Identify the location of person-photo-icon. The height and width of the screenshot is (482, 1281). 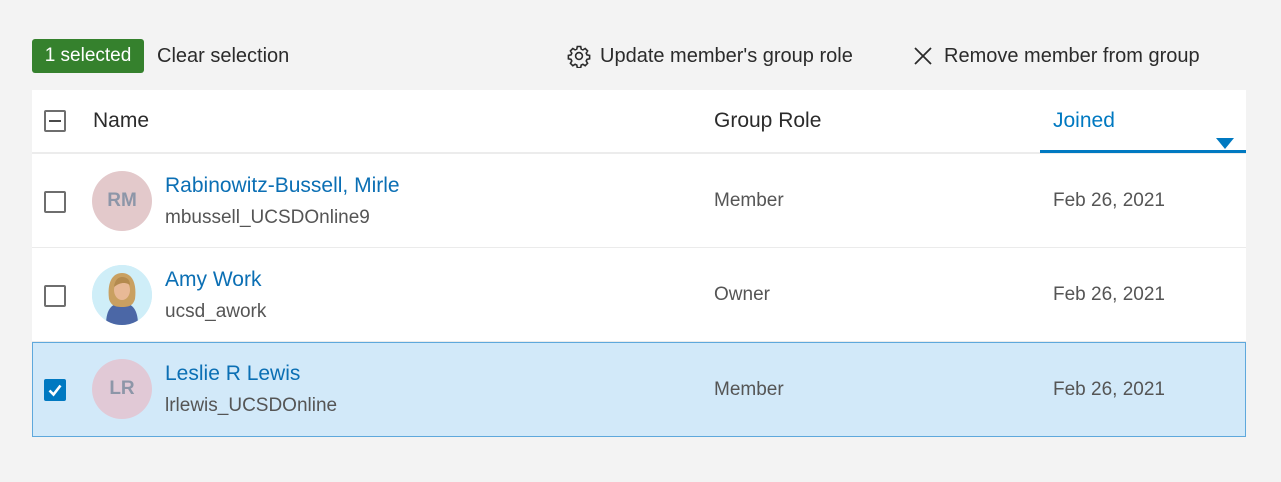
(122, 295).